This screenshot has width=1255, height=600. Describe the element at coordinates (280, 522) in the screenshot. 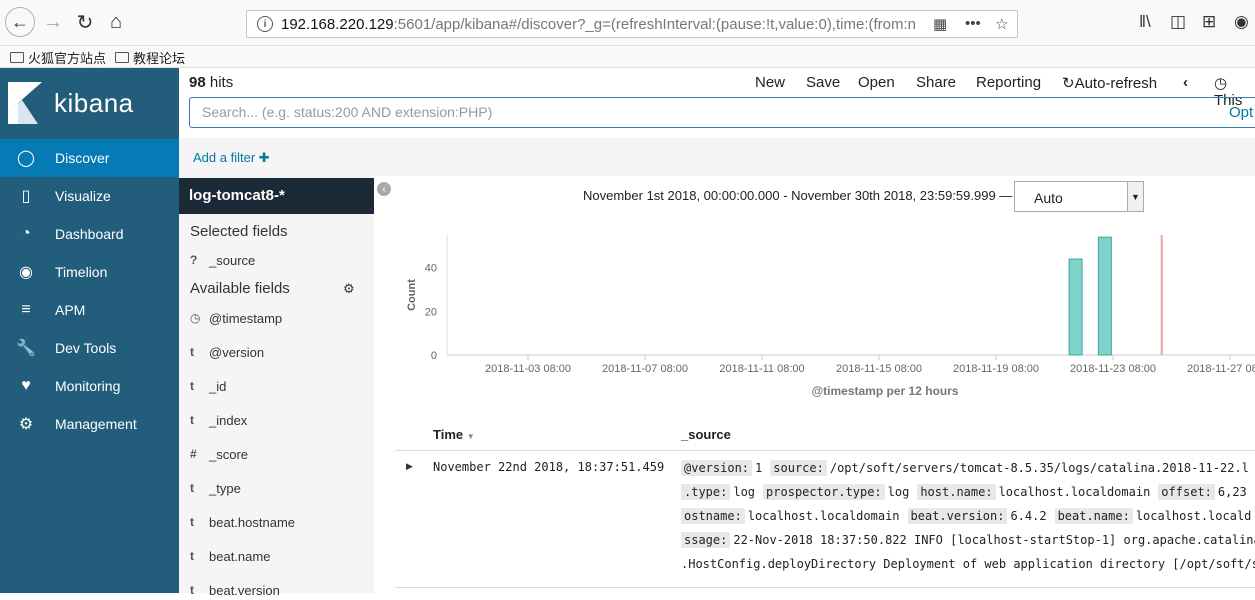

I see `field-item: t beat.hostname` at that location.